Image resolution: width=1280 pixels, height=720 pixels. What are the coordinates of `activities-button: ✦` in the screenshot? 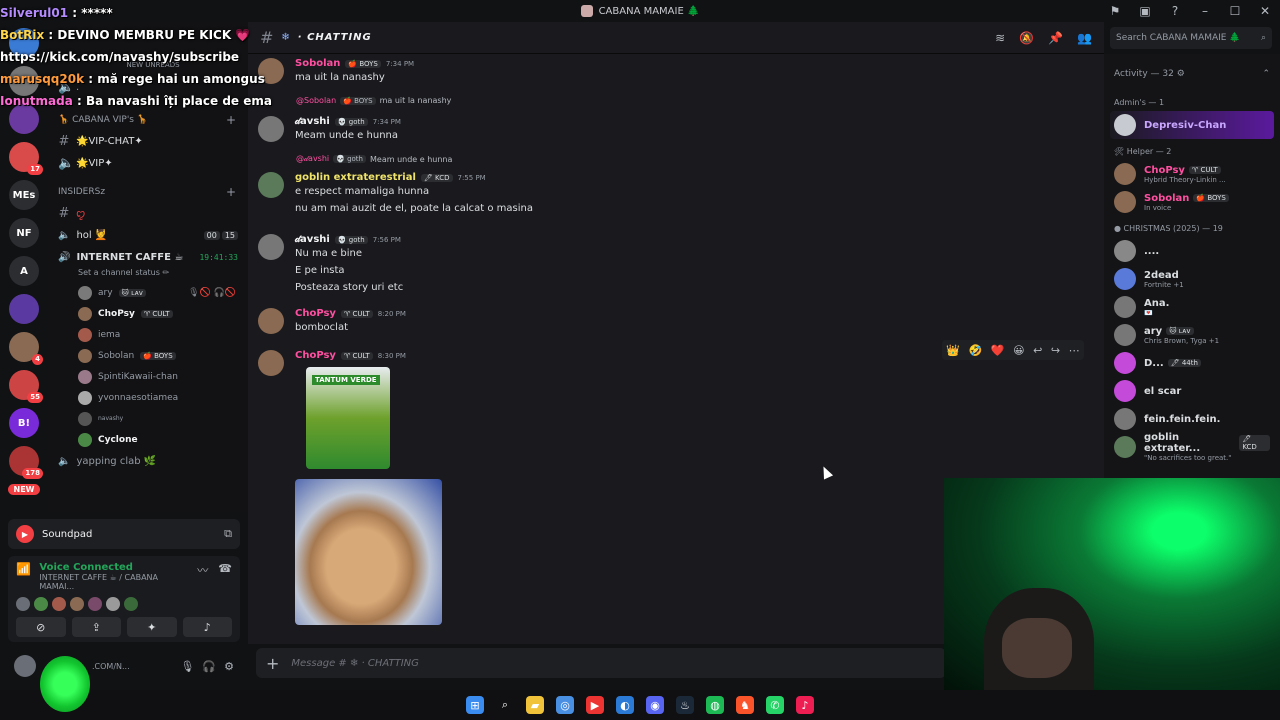 It's located at (152, 627).